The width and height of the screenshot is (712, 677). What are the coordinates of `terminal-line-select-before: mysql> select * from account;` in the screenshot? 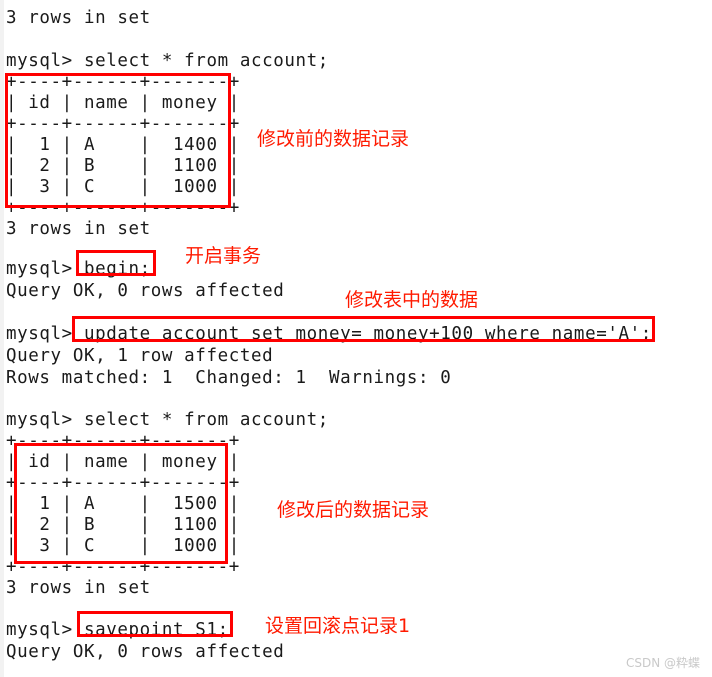 It's located at (167, 61).